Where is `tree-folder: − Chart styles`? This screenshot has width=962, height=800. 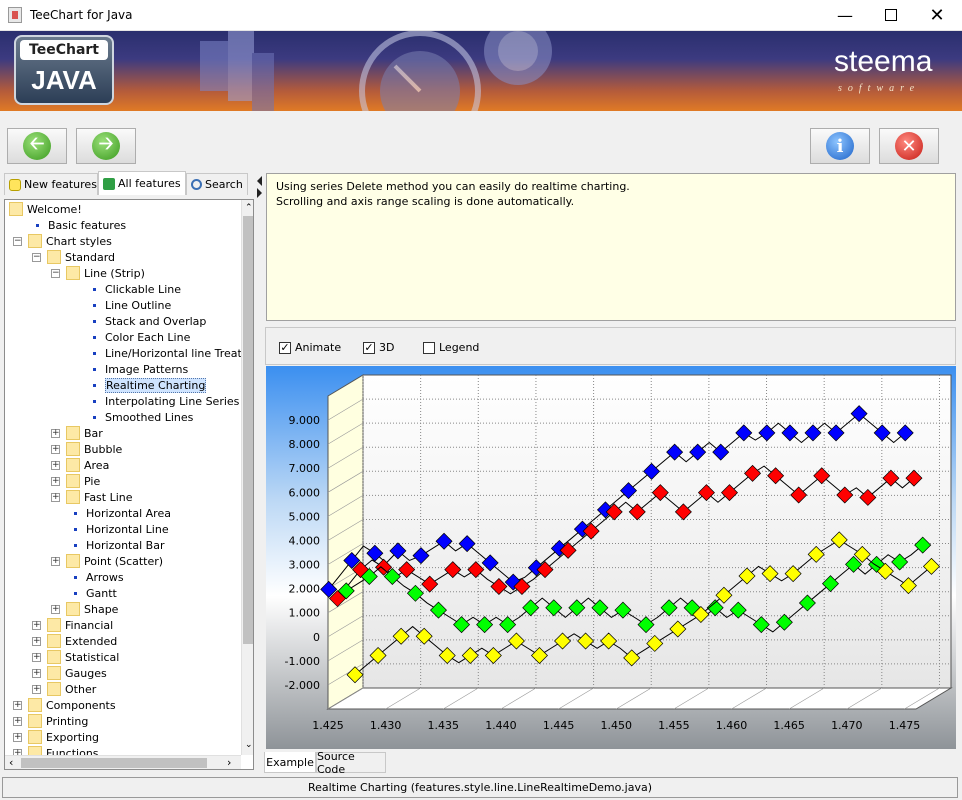 tree-folder: − Chart styles is located at coordinates (62, 242).